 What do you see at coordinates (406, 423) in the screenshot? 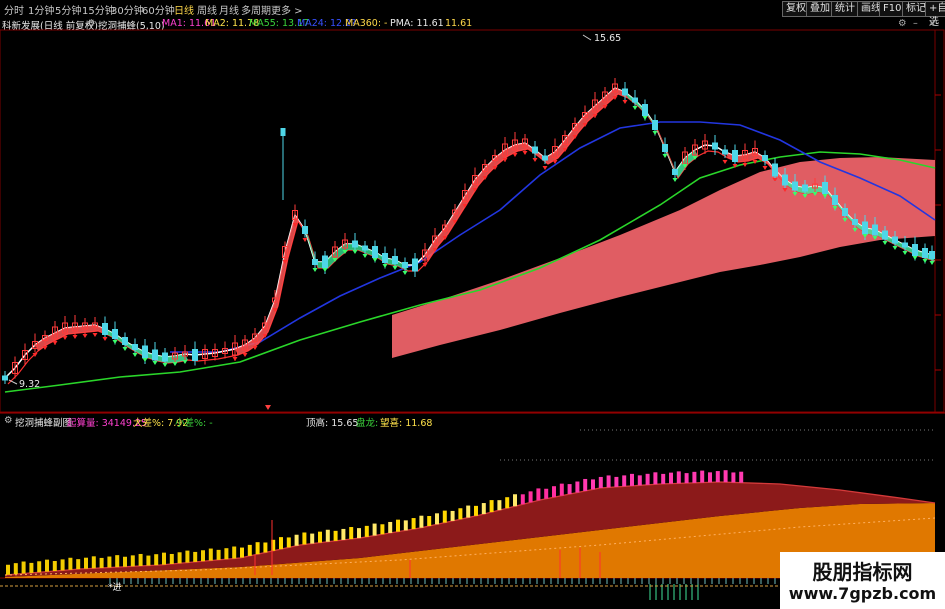
I see `wangxi-value: 望喜: 11.68` at bounding box center [406, 423].